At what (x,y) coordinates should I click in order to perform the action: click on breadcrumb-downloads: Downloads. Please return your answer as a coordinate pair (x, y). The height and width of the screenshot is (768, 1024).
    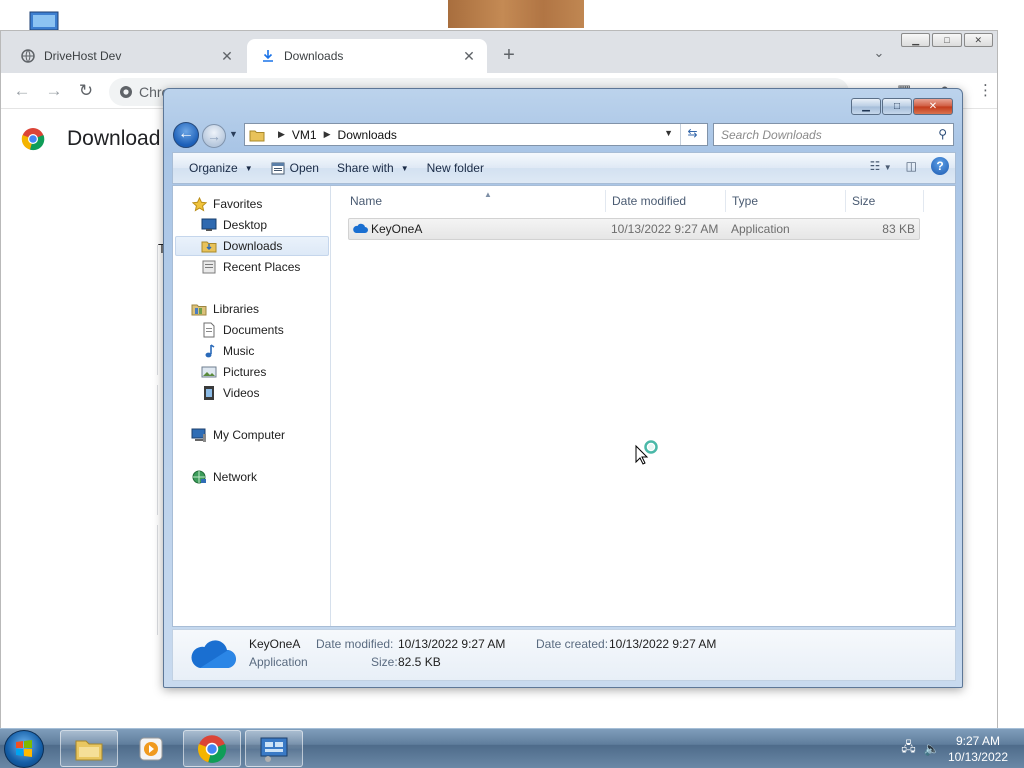
    Looking at the image, I should click on (367, 135).